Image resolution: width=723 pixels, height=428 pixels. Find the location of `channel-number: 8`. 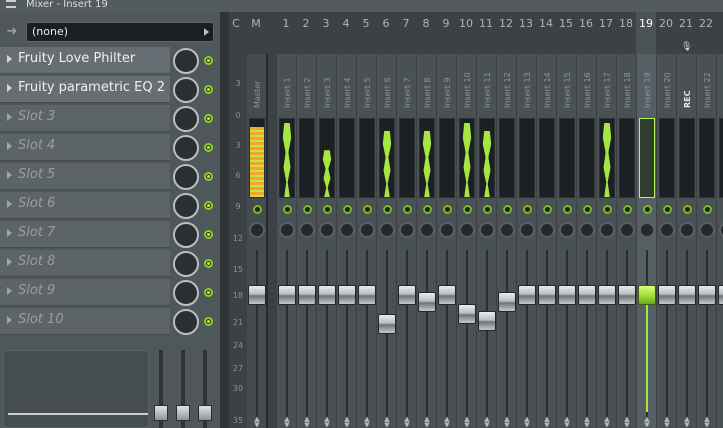

channel-number: 8 is located at coordinates (426, 33).